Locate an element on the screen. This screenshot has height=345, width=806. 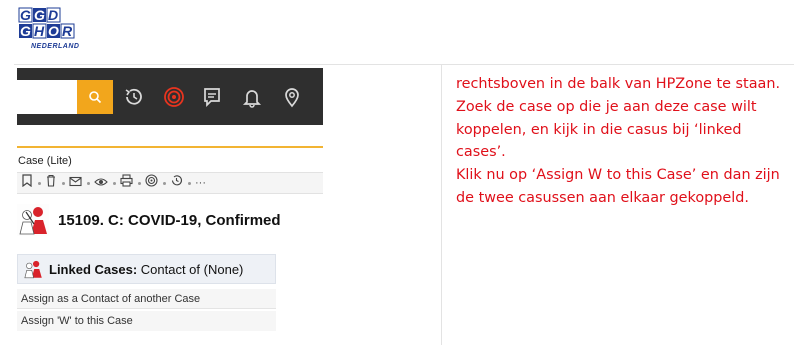
logo-letter-d: D is located at coordinates (53, 15).